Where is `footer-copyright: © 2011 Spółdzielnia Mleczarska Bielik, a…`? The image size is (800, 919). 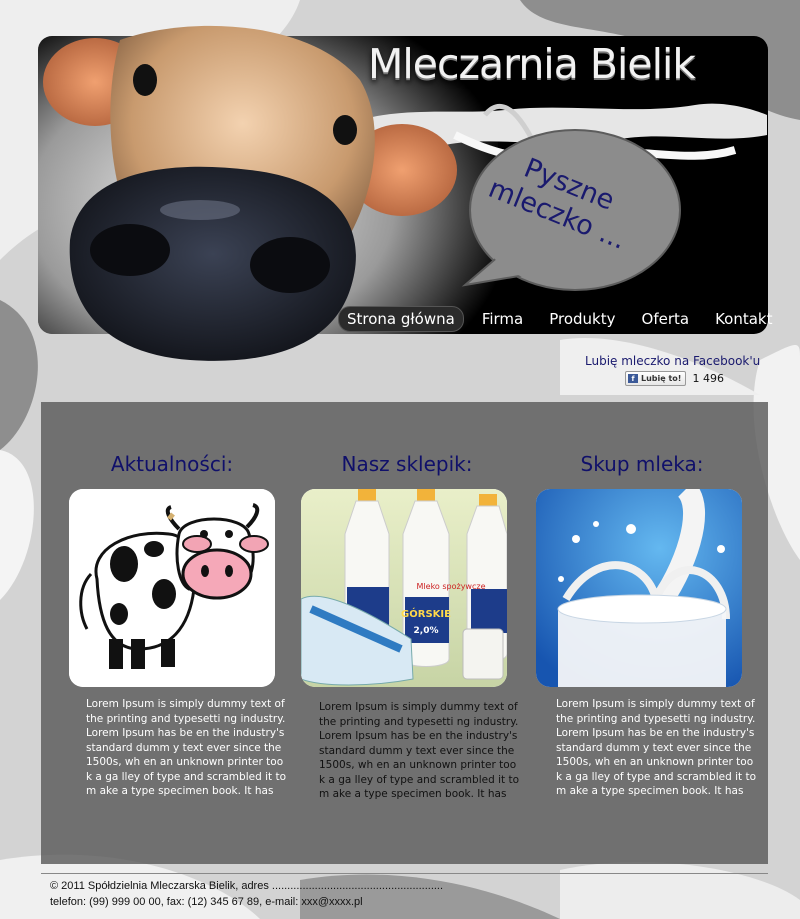 footer-copyright: © 2011 Spółdzielnia Mleczarska Bielik, a… is located at coordinates (247, 886).